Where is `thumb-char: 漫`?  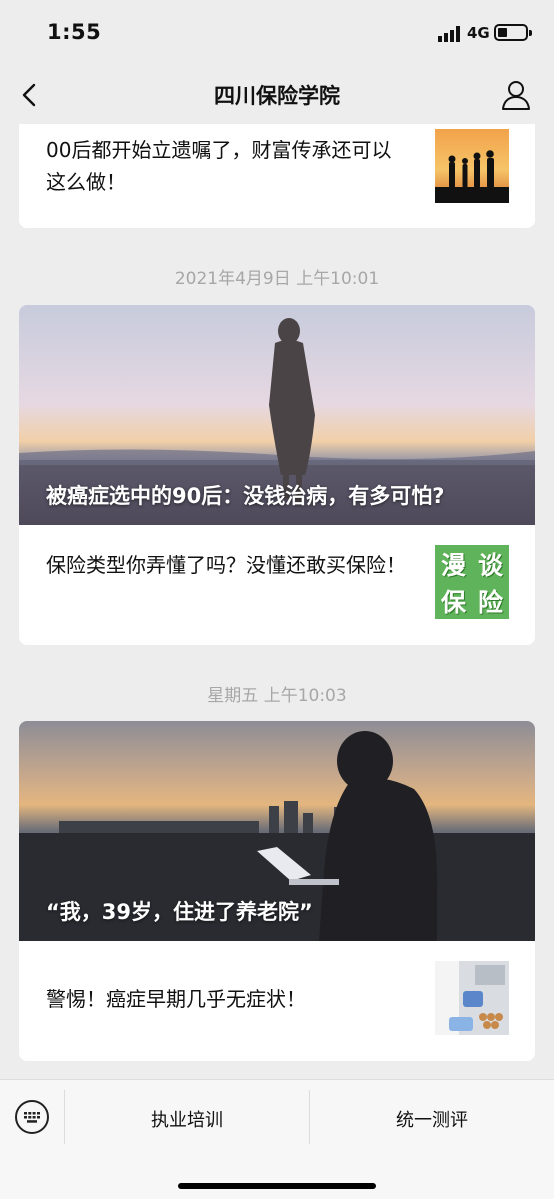 thumb-char: 漫 is located at coordinates (453, 565).